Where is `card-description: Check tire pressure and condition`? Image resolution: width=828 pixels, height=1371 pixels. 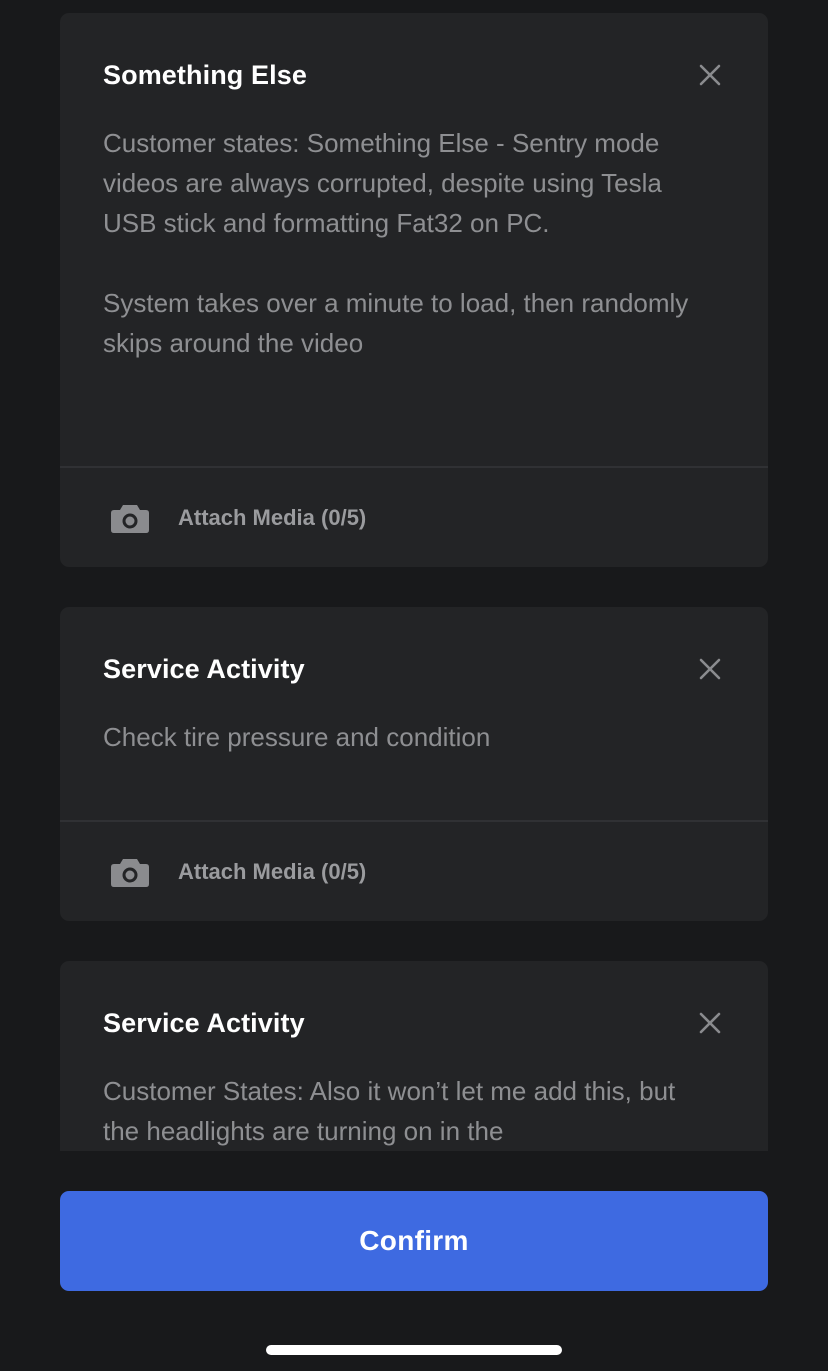
card-description: Check tire pressure and condition is located at coordinates (297, 737).